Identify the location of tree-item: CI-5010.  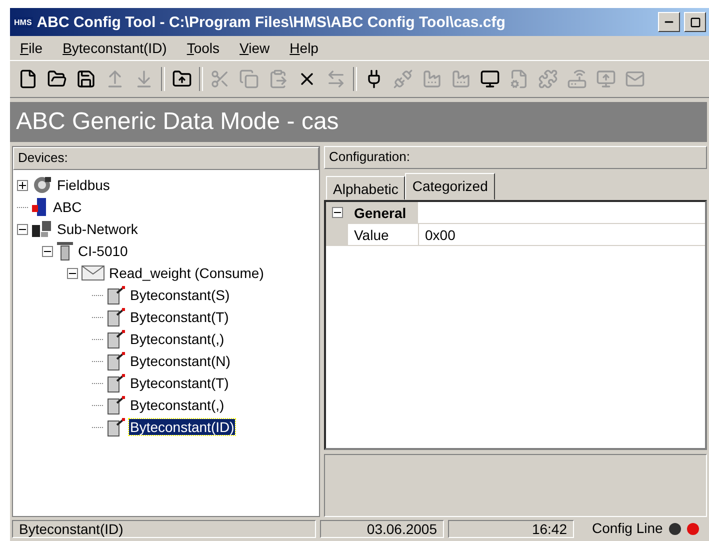
(103, 251).